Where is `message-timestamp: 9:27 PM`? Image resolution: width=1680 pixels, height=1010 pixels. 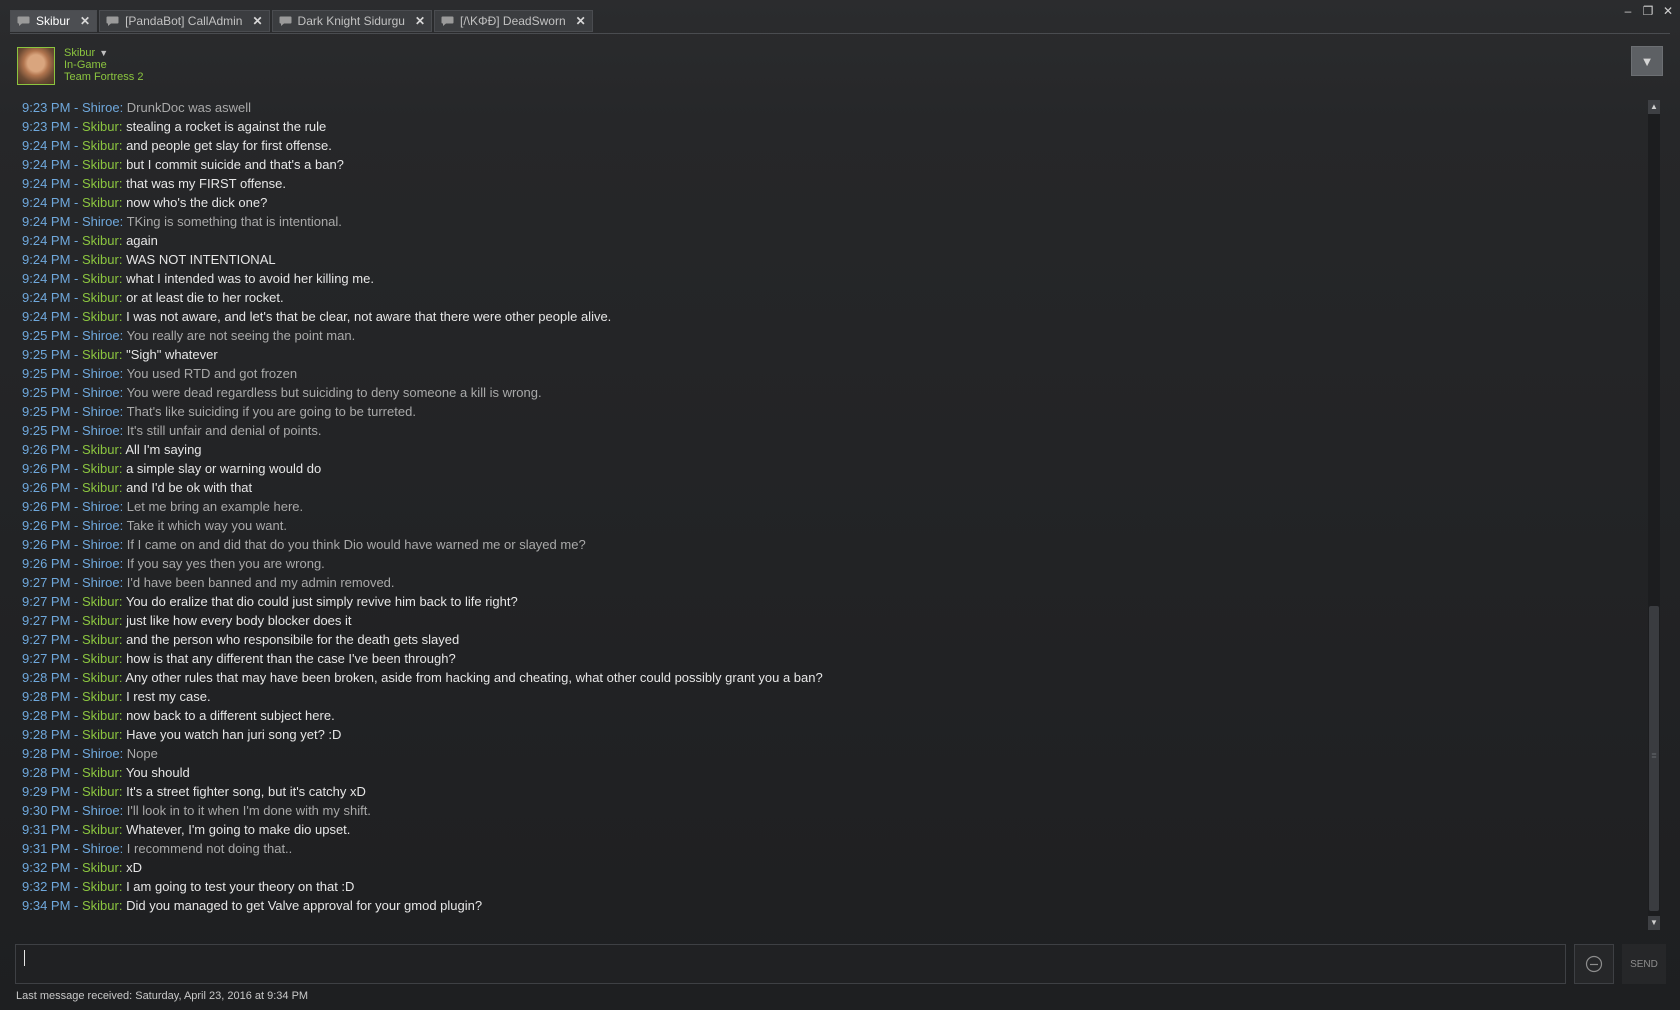
message-timestamp: 9:27 PM is located at coordinates (46, 582).